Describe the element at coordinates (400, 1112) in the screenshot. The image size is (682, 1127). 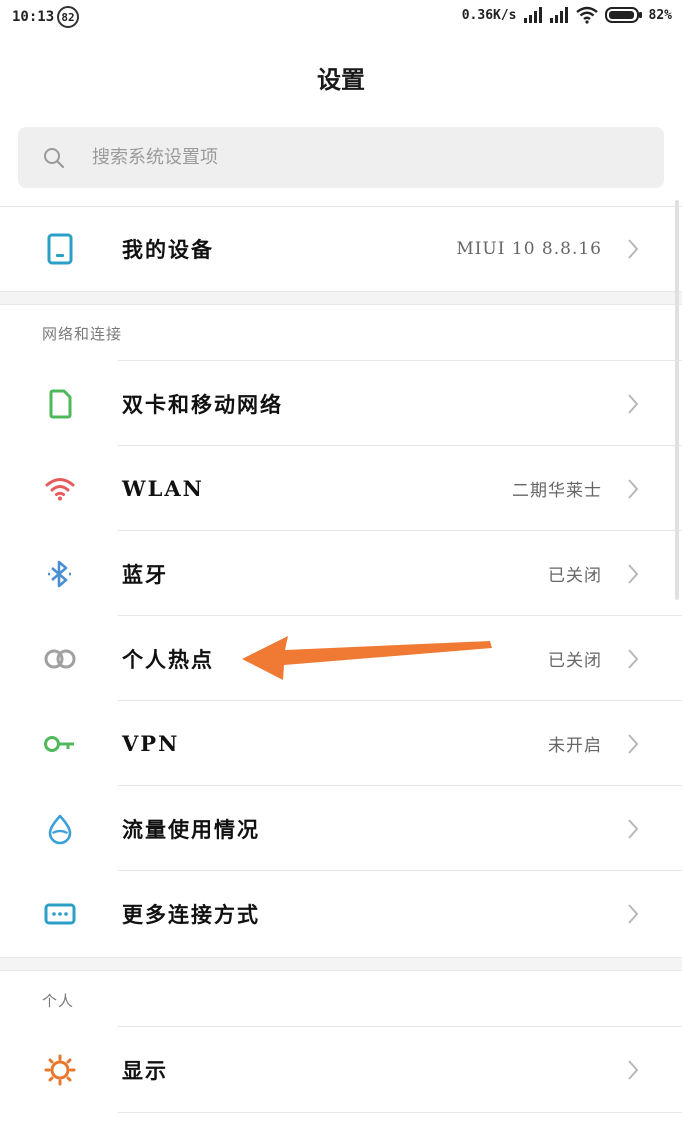
I see `divider` at that location.